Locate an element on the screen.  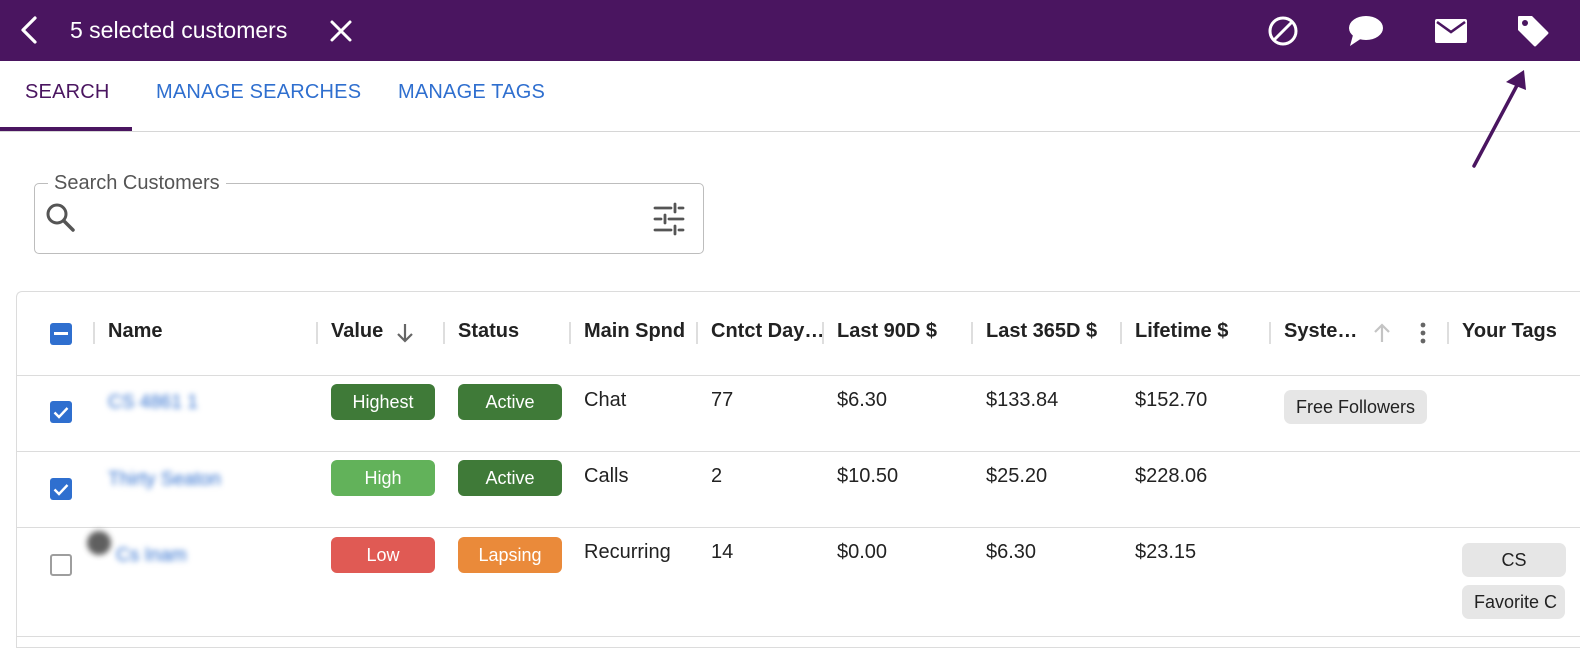
last-365d-cell: $133.84 is located at coordinates (1022, 400).